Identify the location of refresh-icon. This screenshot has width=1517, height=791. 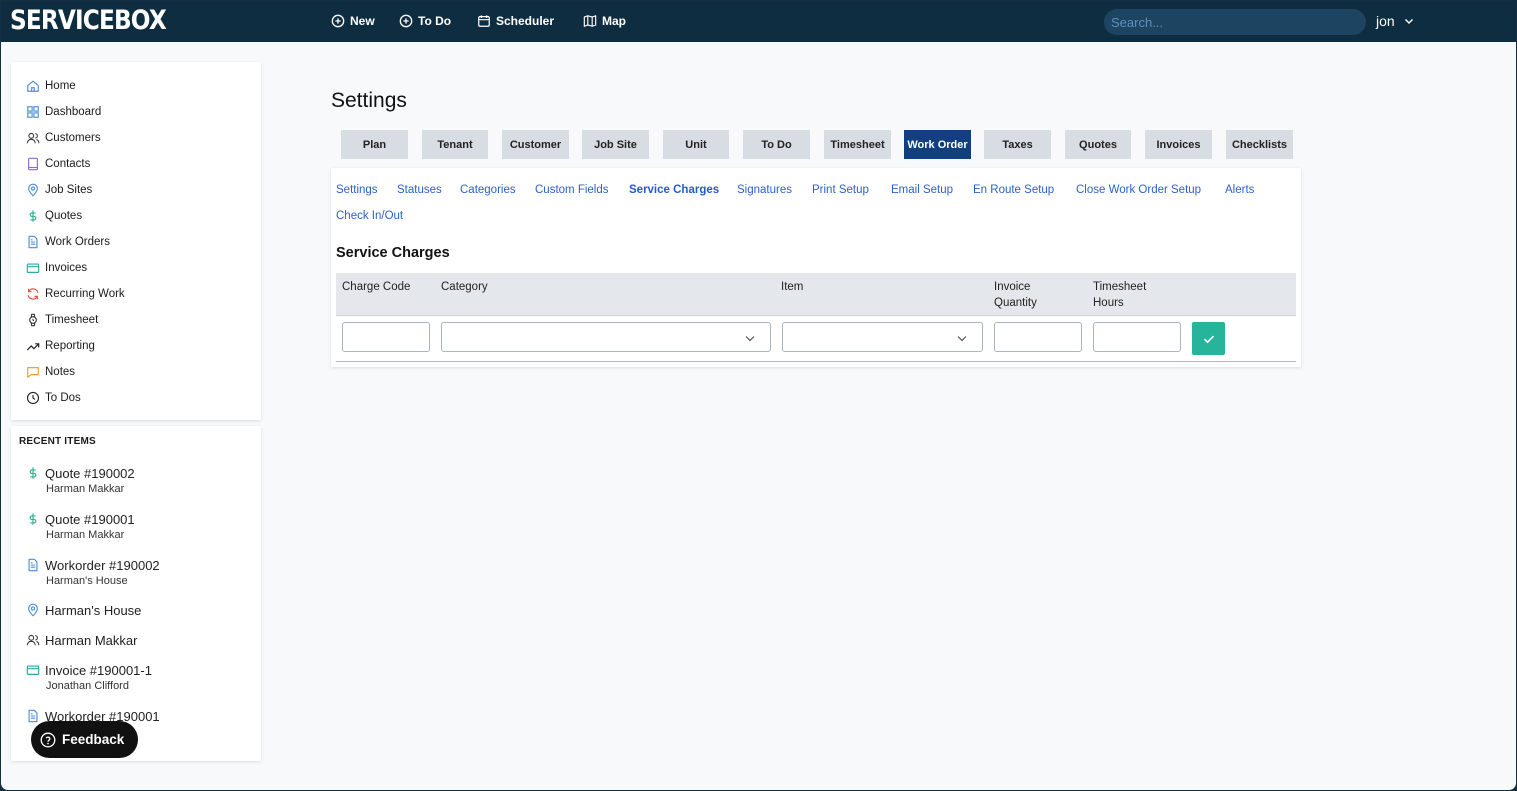
(33, 294).